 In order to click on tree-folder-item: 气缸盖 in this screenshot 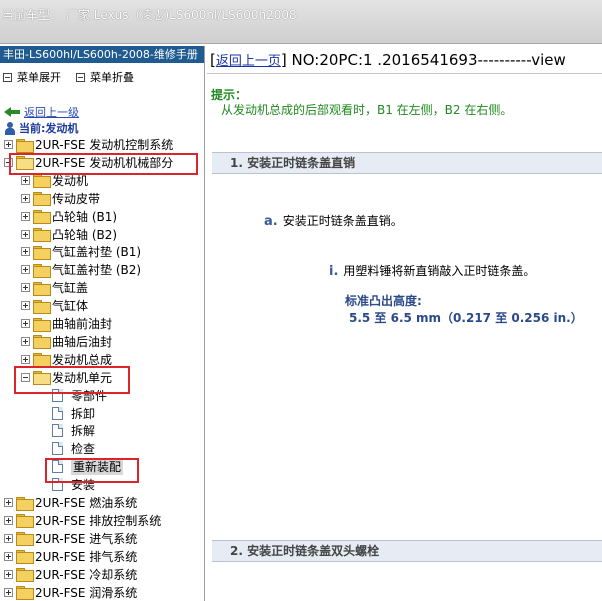, I will do `click(54, 287)`.